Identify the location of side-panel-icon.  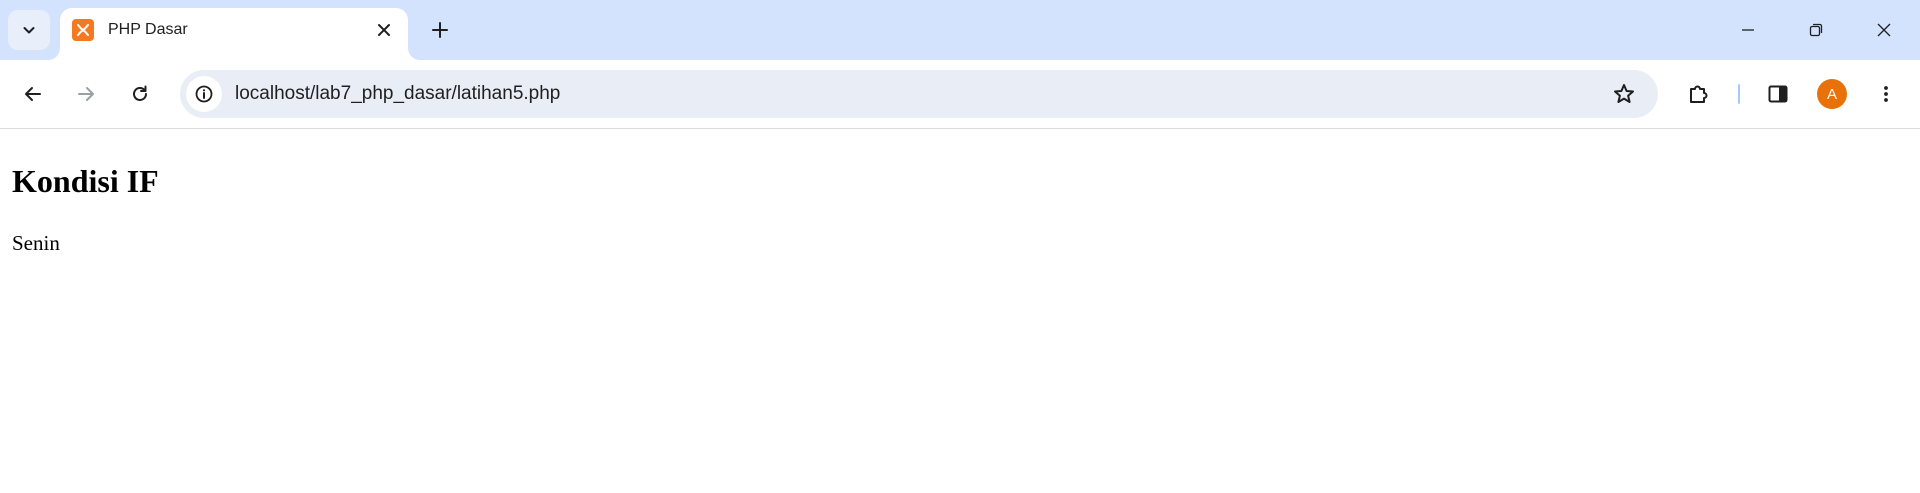
(1778, 94).